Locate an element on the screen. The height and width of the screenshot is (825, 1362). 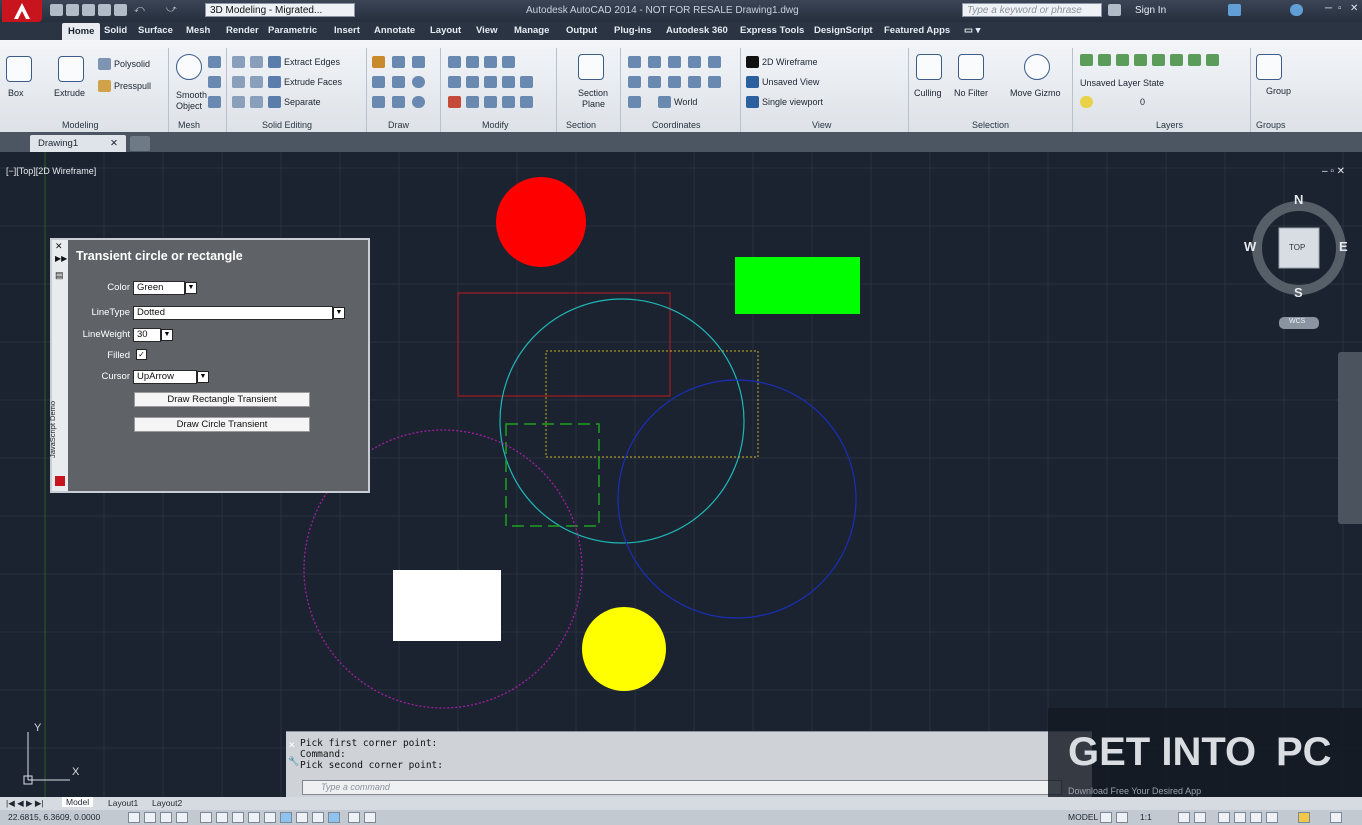
smooth-object-button: Smooth is located at coordinates (191, 95).